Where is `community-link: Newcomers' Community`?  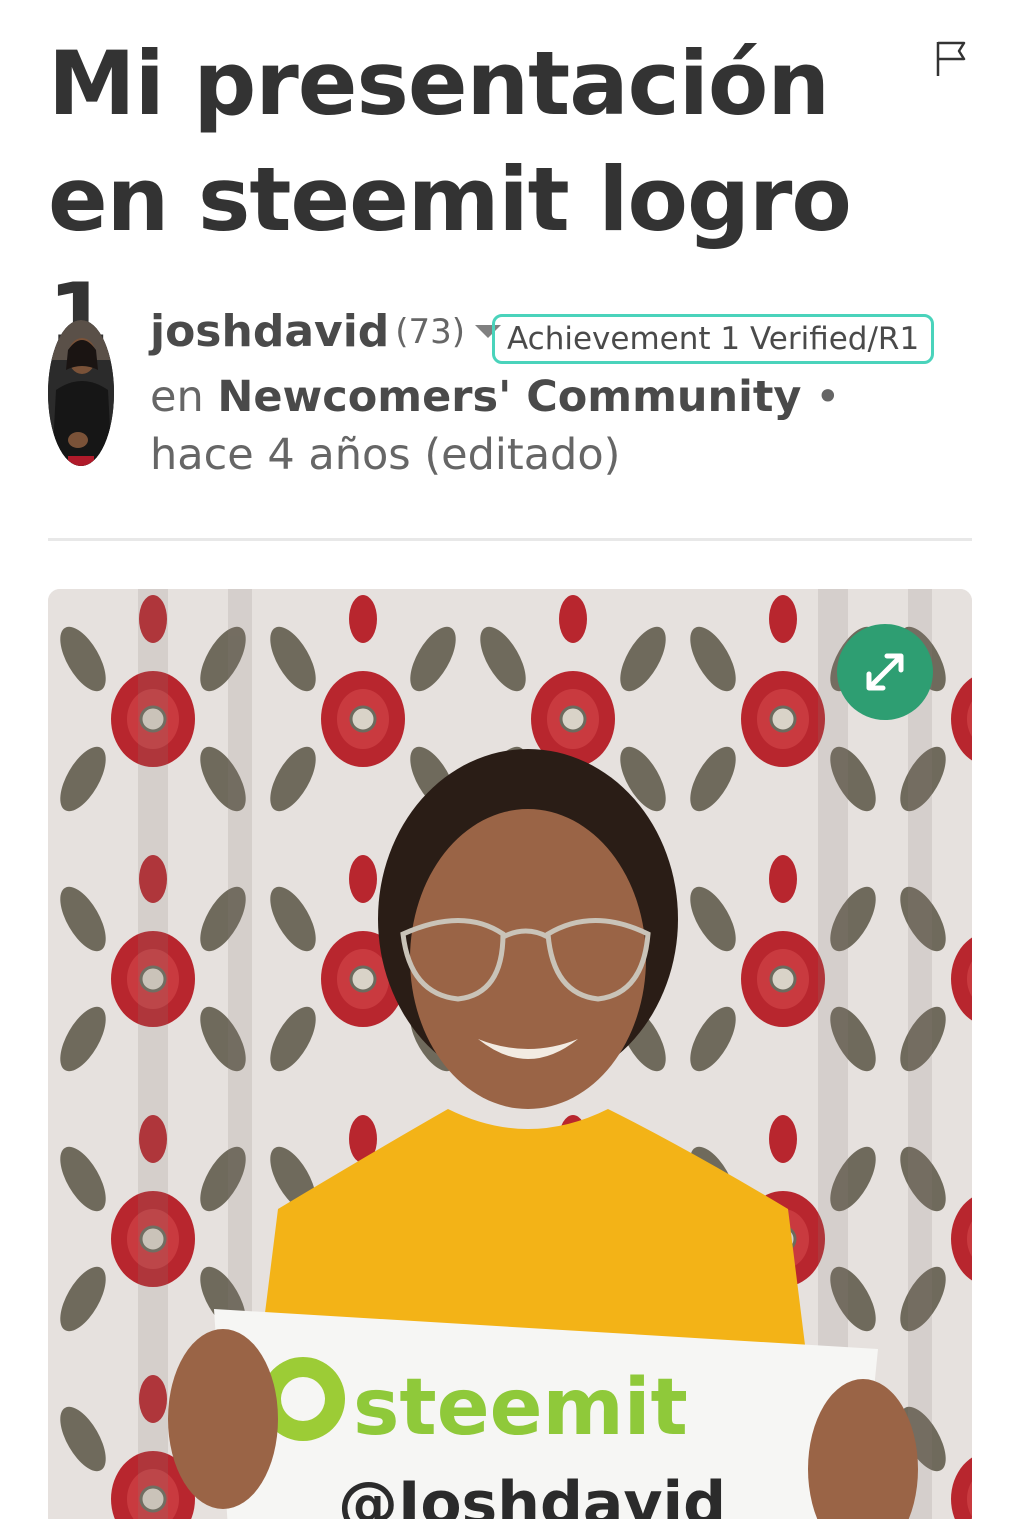
community-link: Newcomers' Community is located at coordinates (509, 397).